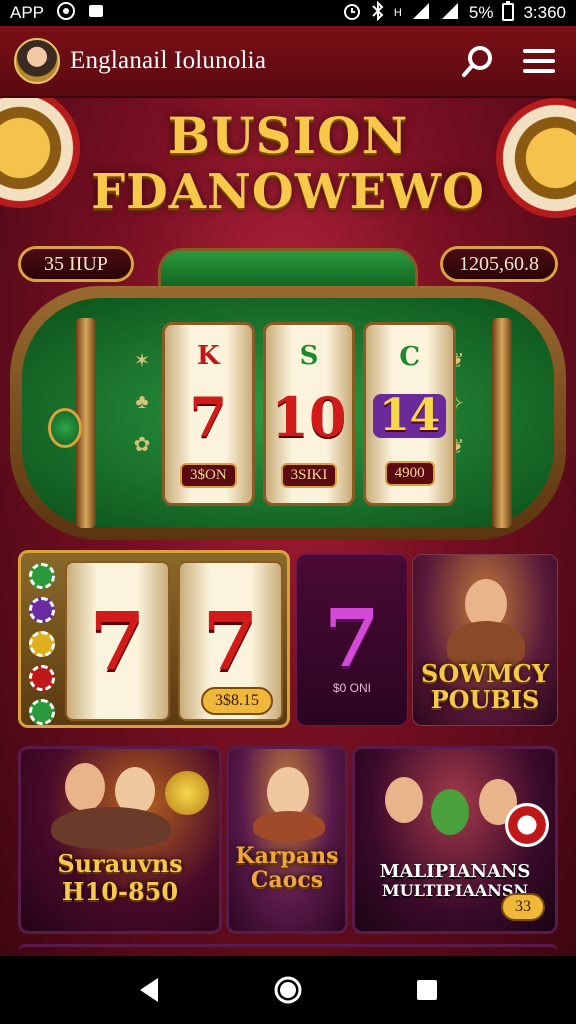  Describe the element at coordinates (481, 12) in the screenshot. I see `battery-percent: 5%` at that location.